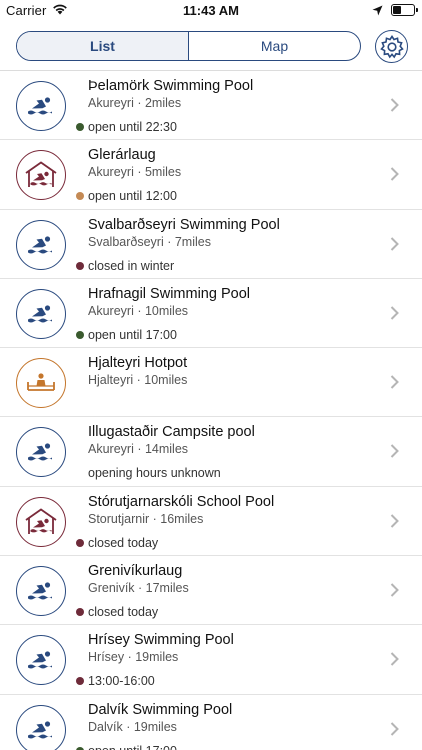 This screenshot has height=750, width=422. I want to click on opening-status: opening hours unknown, so click(148, 473).